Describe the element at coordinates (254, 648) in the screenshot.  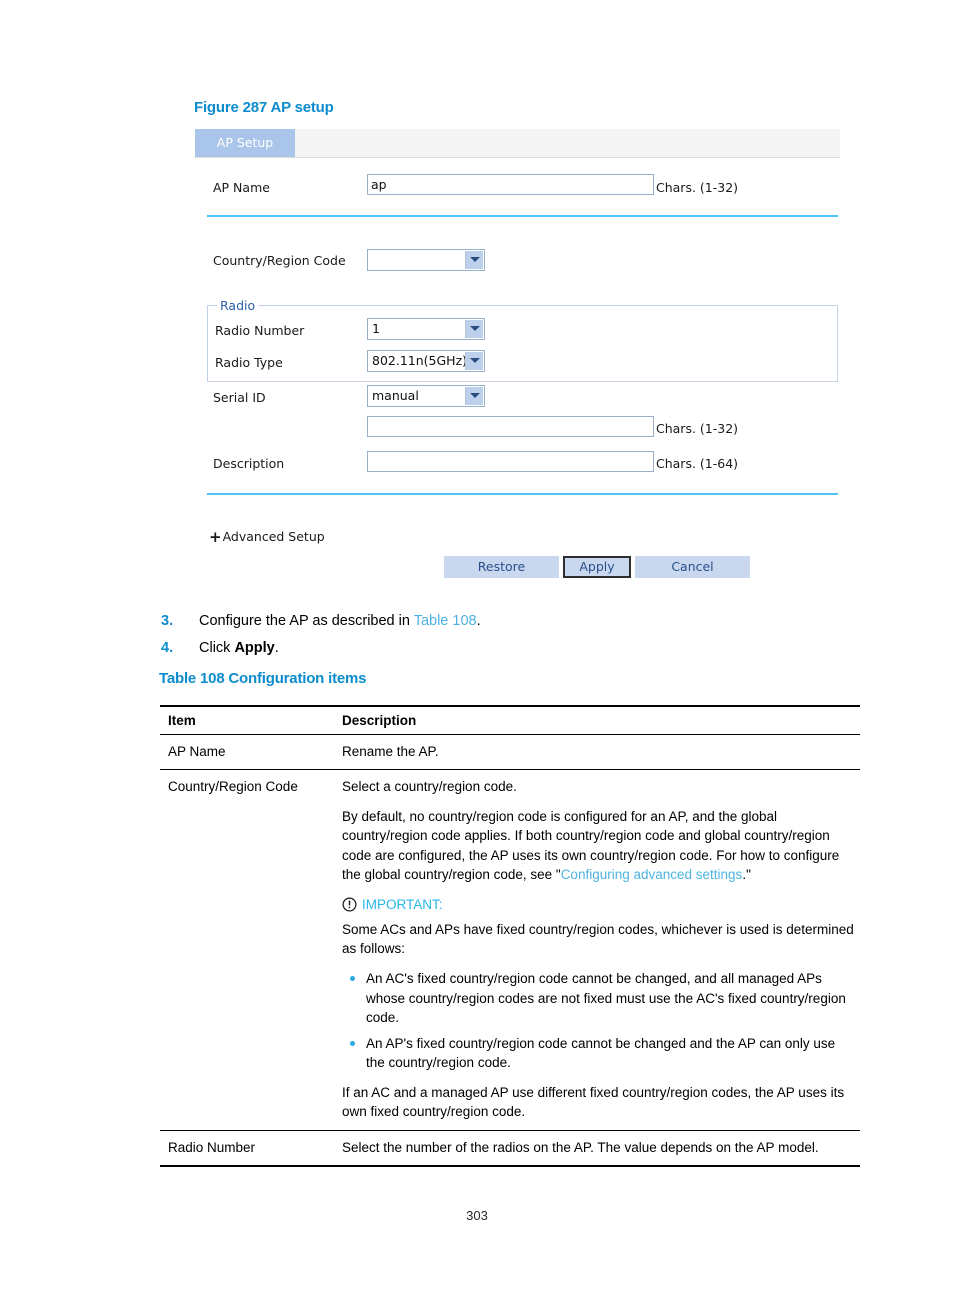
I see `step-4-bold-apply: Apply` at that location.